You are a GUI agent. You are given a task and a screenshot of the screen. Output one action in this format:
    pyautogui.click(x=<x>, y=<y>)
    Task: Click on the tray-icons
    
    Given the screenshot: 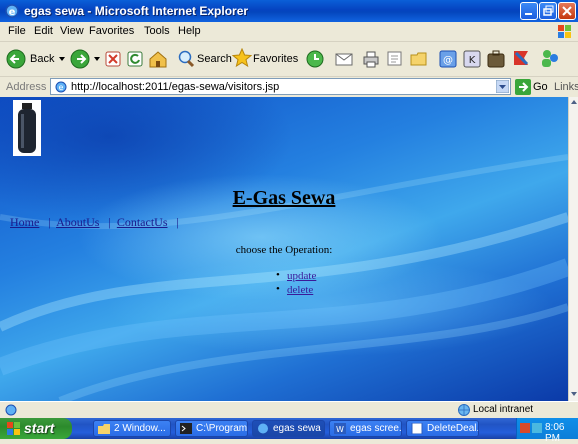 What is the action you would take?
    pyautogui.click(x=532, y=428)
    